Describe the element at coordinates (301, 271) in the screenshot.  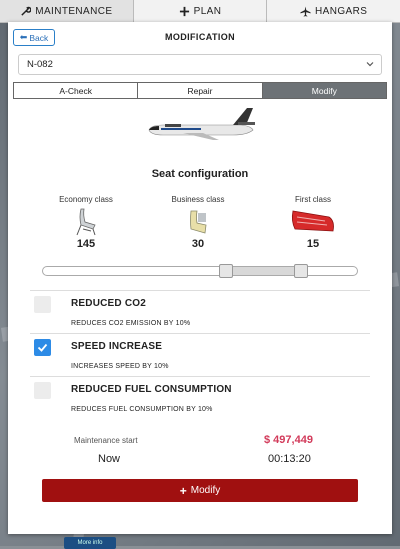
I see `slider-handle-business` at that location.